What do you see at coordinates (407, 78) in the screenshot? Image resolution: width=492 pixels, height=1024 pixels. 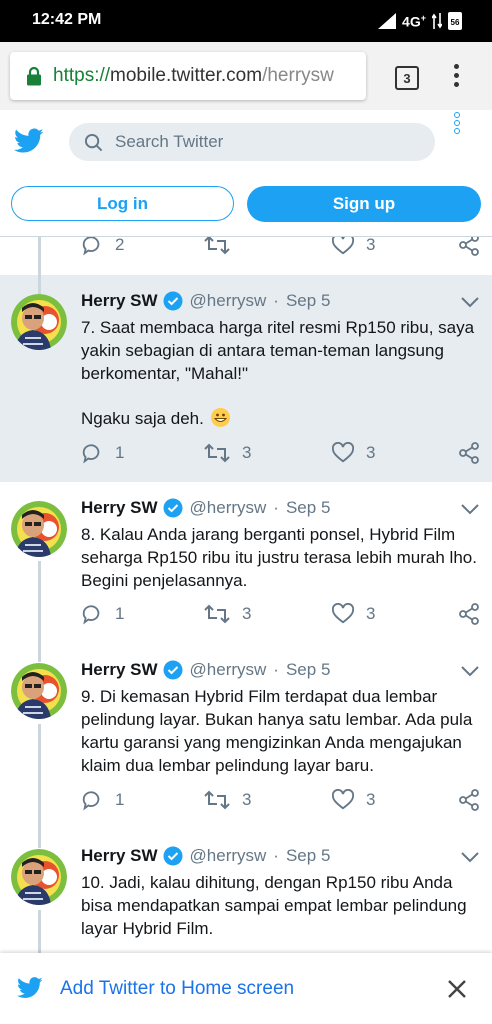 I see `tab-switcher-button: 3` at bounding box center [407, 78].